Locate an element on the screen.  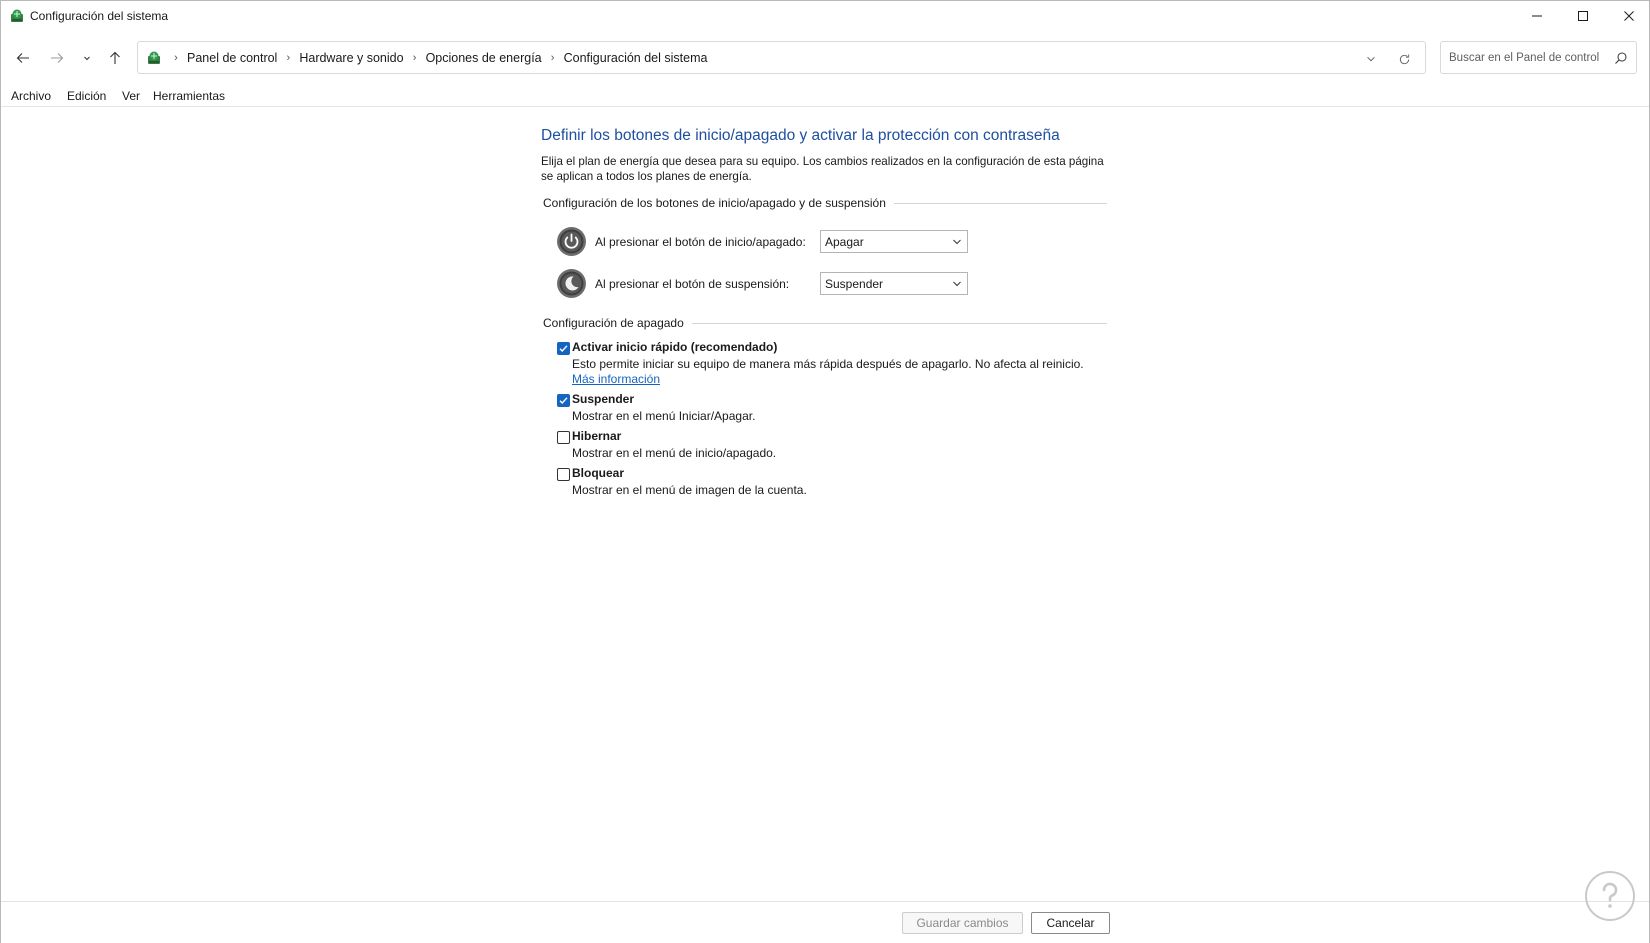
window-title: Configuración del sistema is located at coordinates (99, 16).